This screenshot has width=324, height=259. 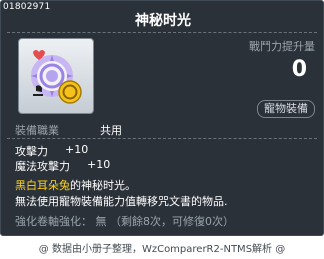 What do you see at coordinates (103, 185) in the screenshot?
I see `description-rest: 的神秘时光。` at bounding box center [103, 185].